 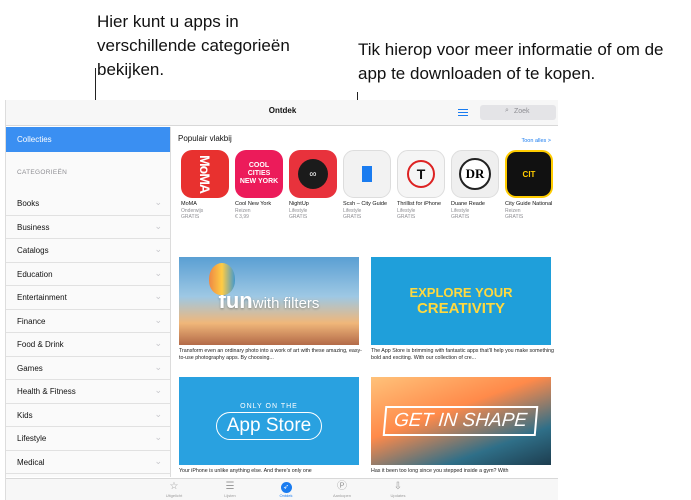 I want to click on sidebar-item-collections: Collecties, so click(x=88, y=139).